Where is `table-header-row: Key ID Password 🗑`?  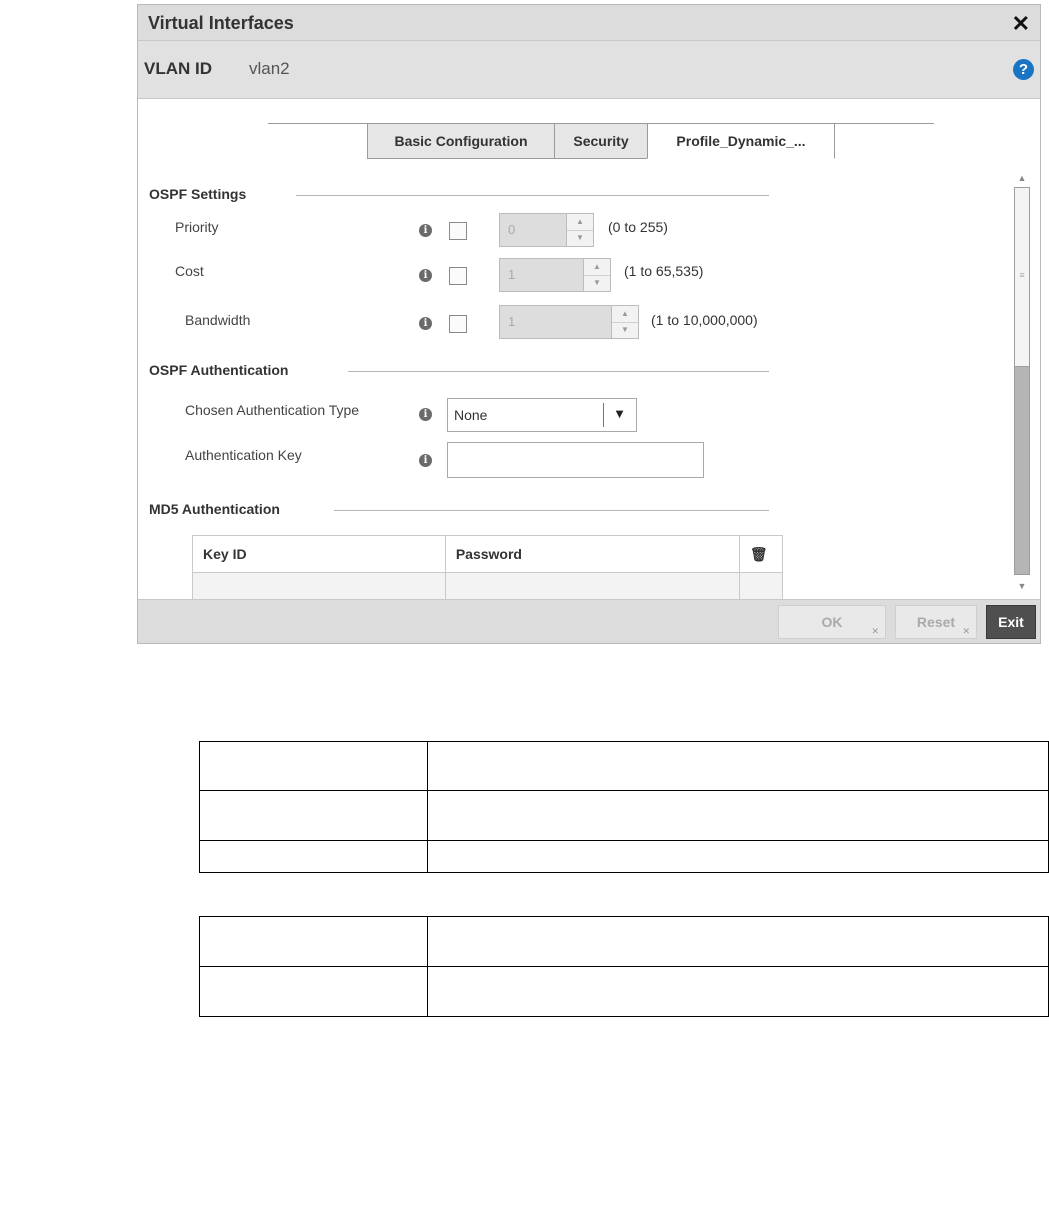
table-header-row: Key ID Password 🗑 is located at coordinates (488, 554).